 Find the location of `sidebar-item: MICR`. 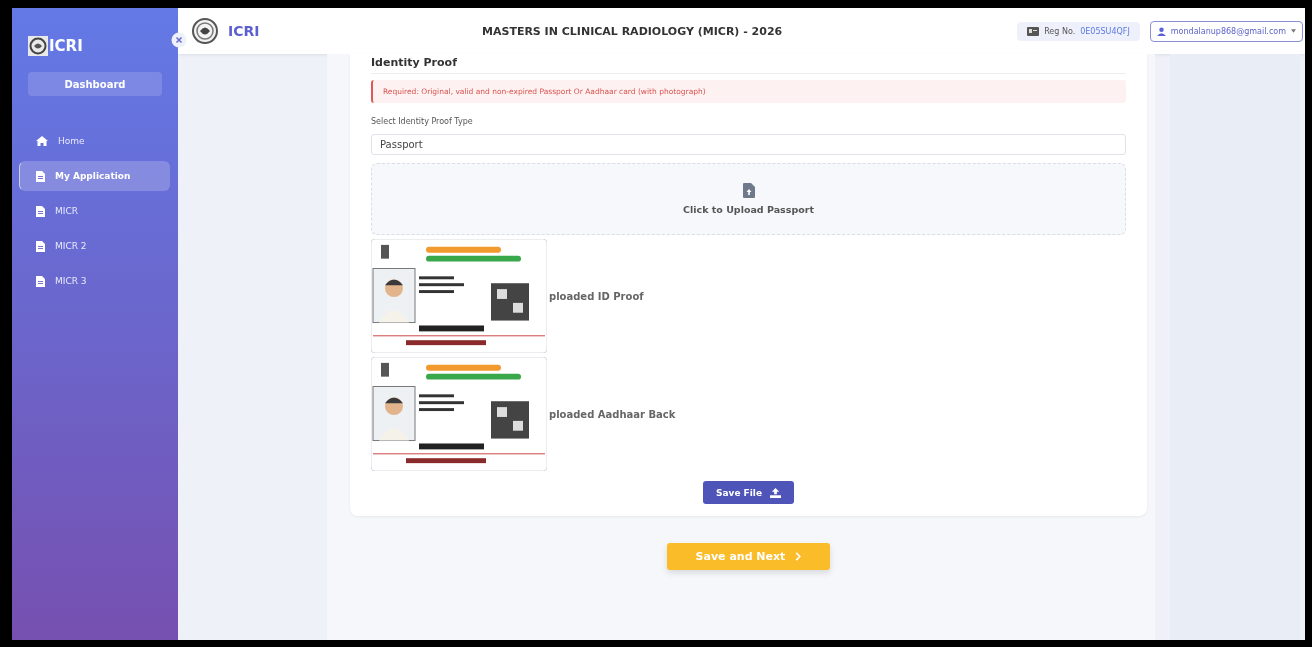

sidebar-item: MICR is located at coordinates (94, 211).